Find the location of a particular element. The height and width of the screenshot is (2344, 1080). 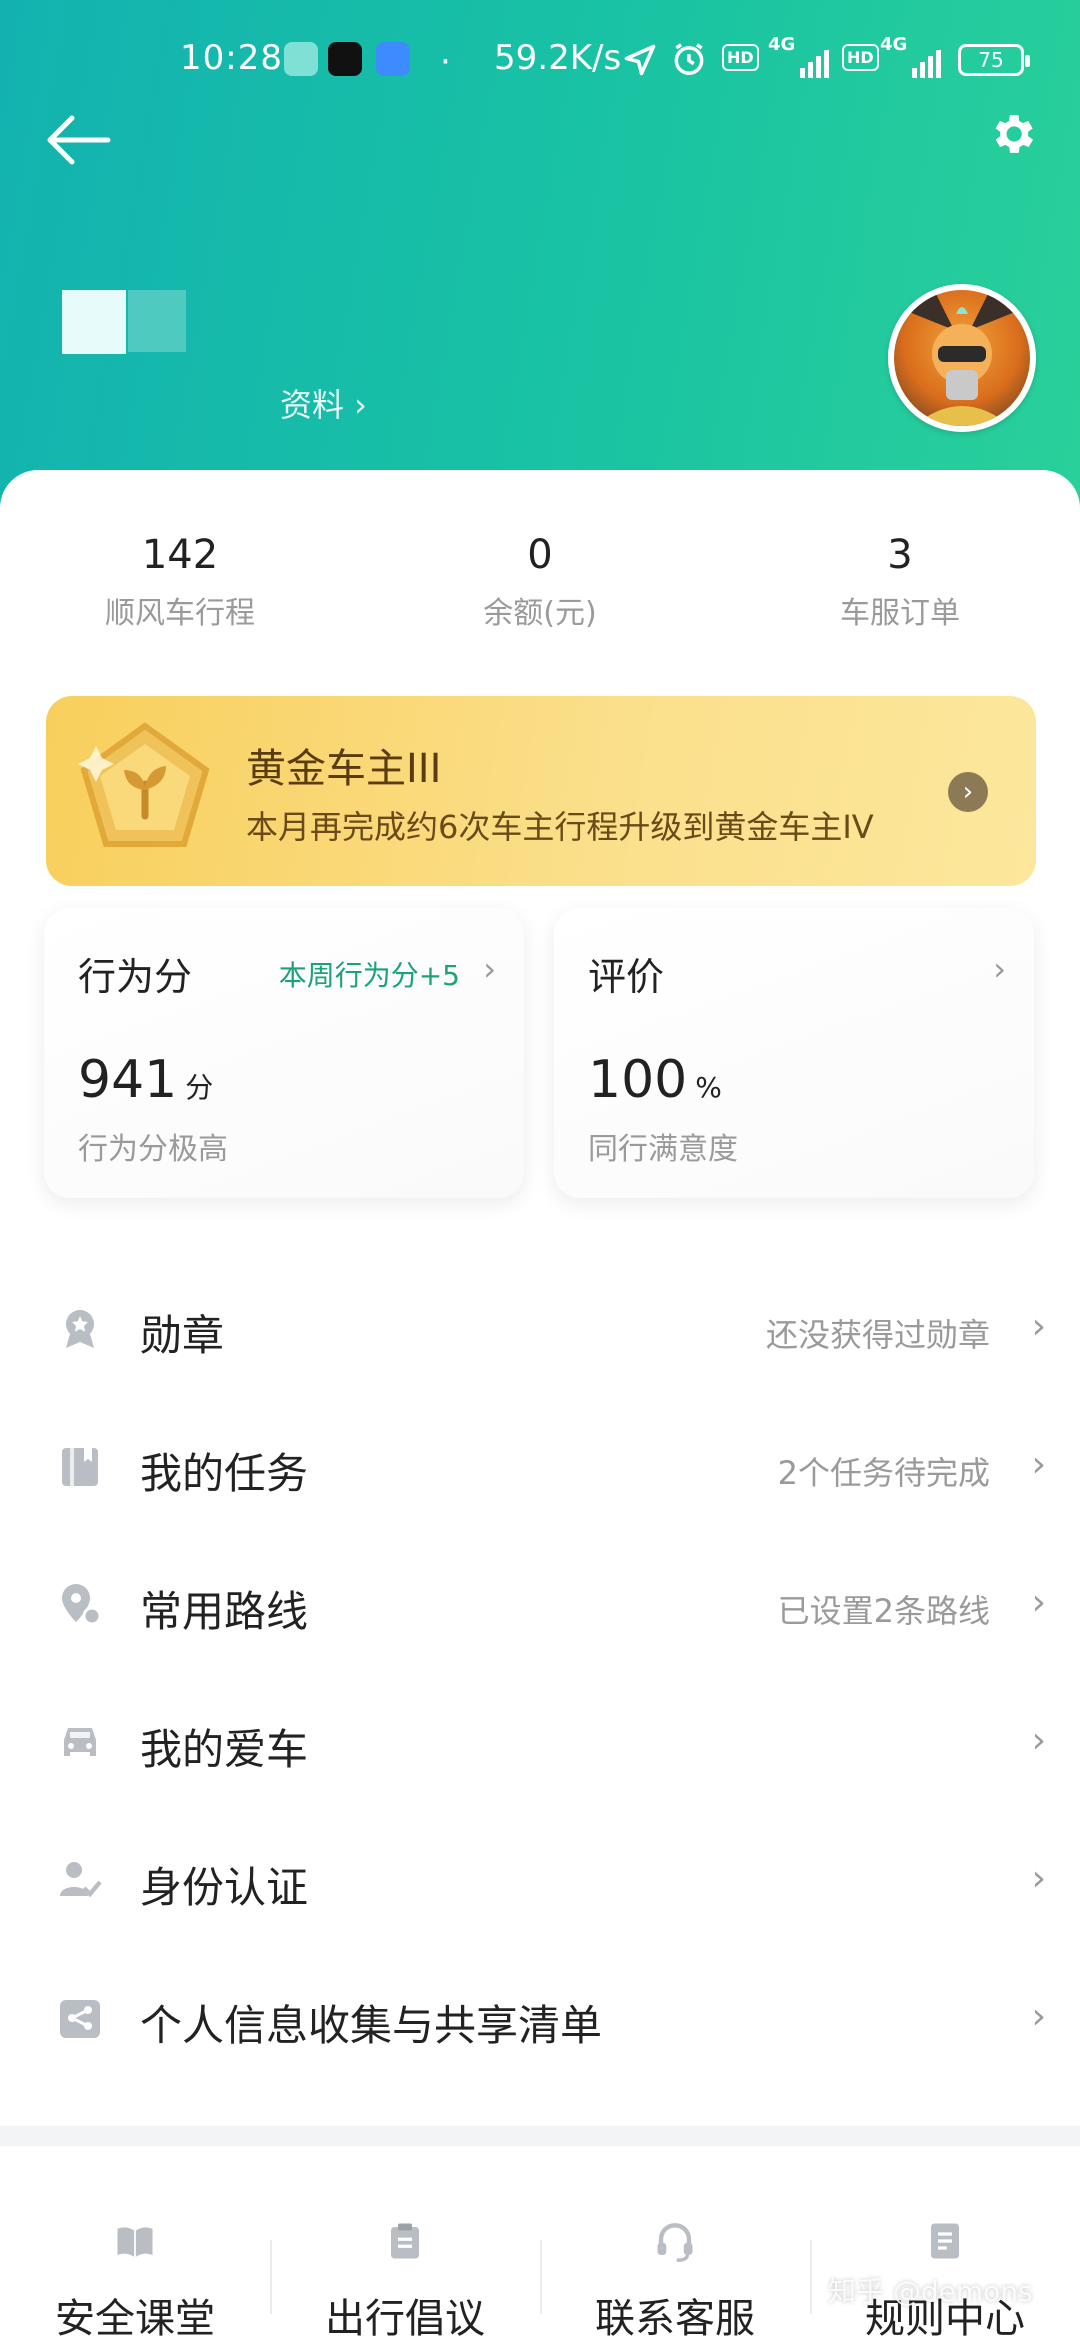

tab-label: 出行倡议 is located at coordinates (405, 2319).